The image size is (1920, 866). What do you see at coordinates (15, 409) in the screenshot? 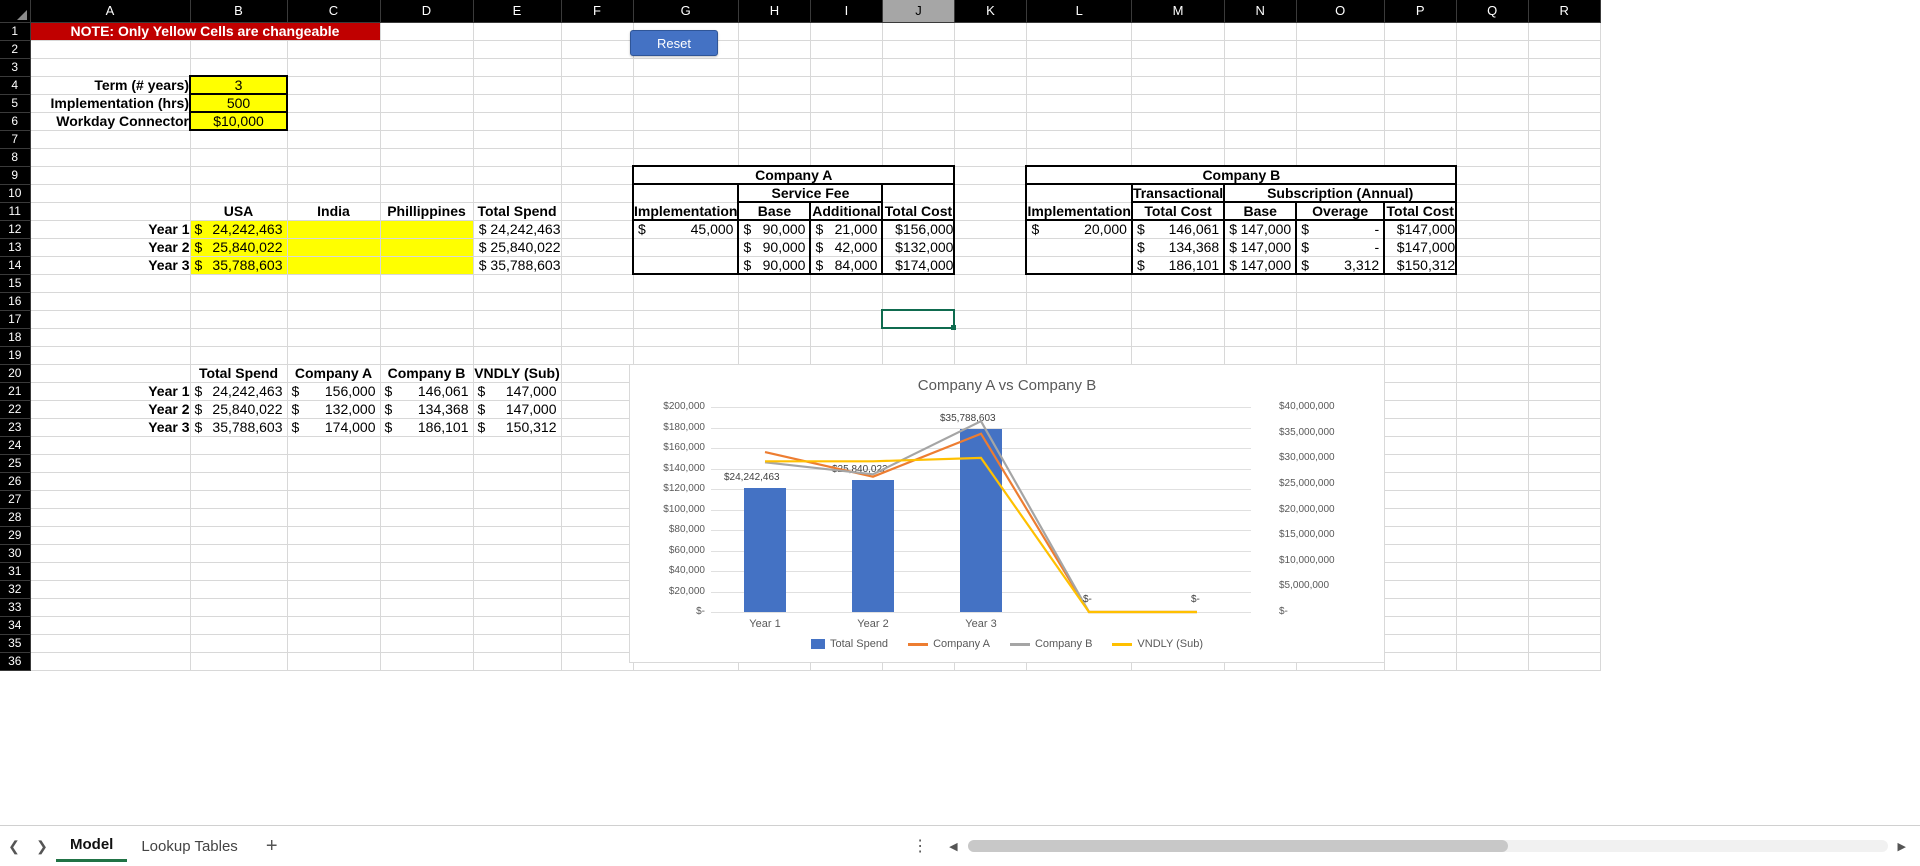
I see `row-header-22: 22` at bounding box center [15, 409].